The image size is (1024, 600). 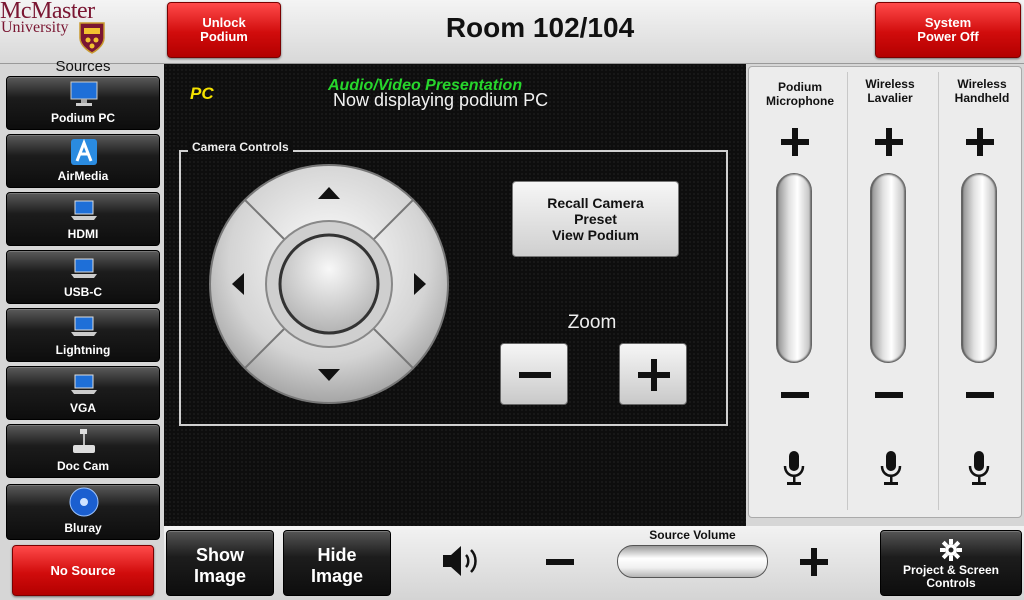 What do you see at coordinates (84, 93) in the screenshot?
I see `monitor-icon` at bounding box center [84, 93].